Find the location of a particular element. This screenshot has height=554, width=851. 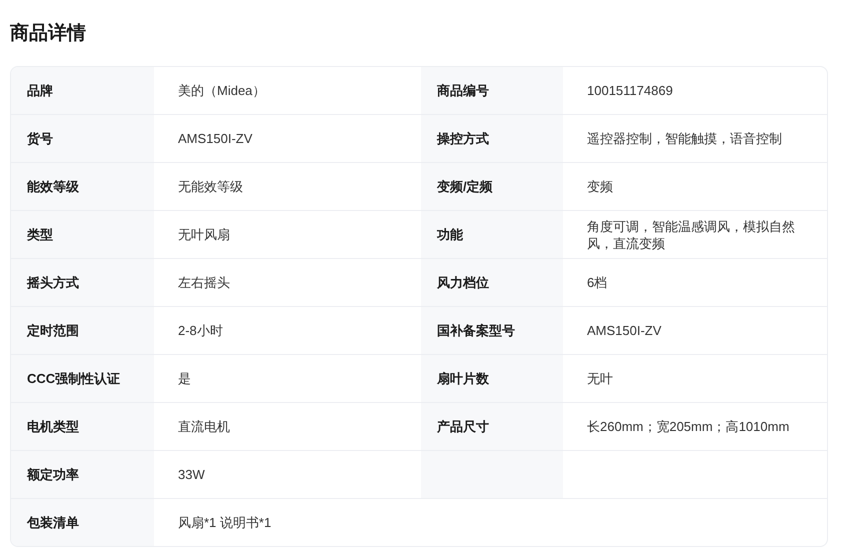

spec-label: 风力档位 is located at coordinates (463, 283).